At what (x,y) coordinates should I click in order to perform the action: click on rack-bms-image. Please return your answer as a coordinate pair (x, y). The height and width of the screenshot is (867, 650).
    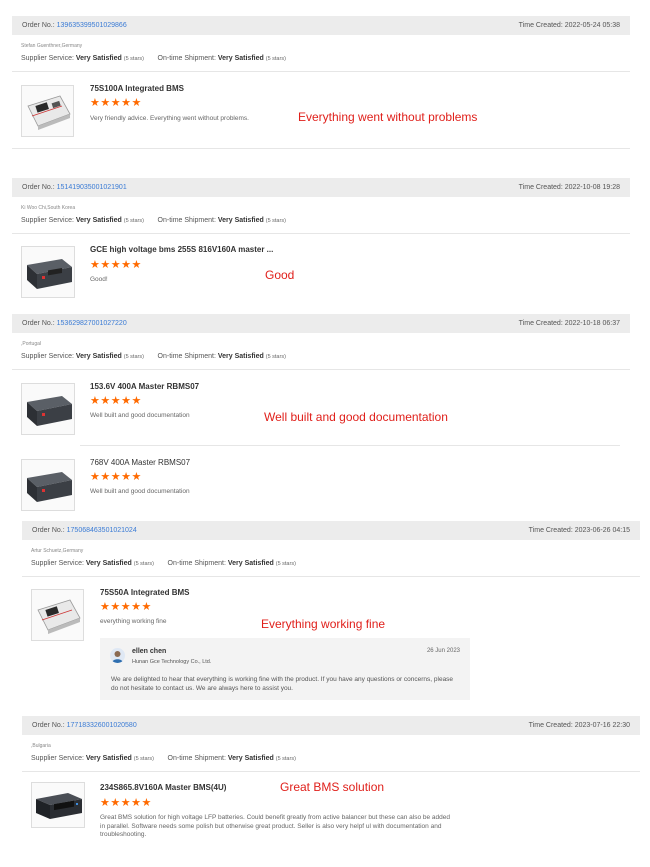
    Looking at the image, I should click on (58, 805).